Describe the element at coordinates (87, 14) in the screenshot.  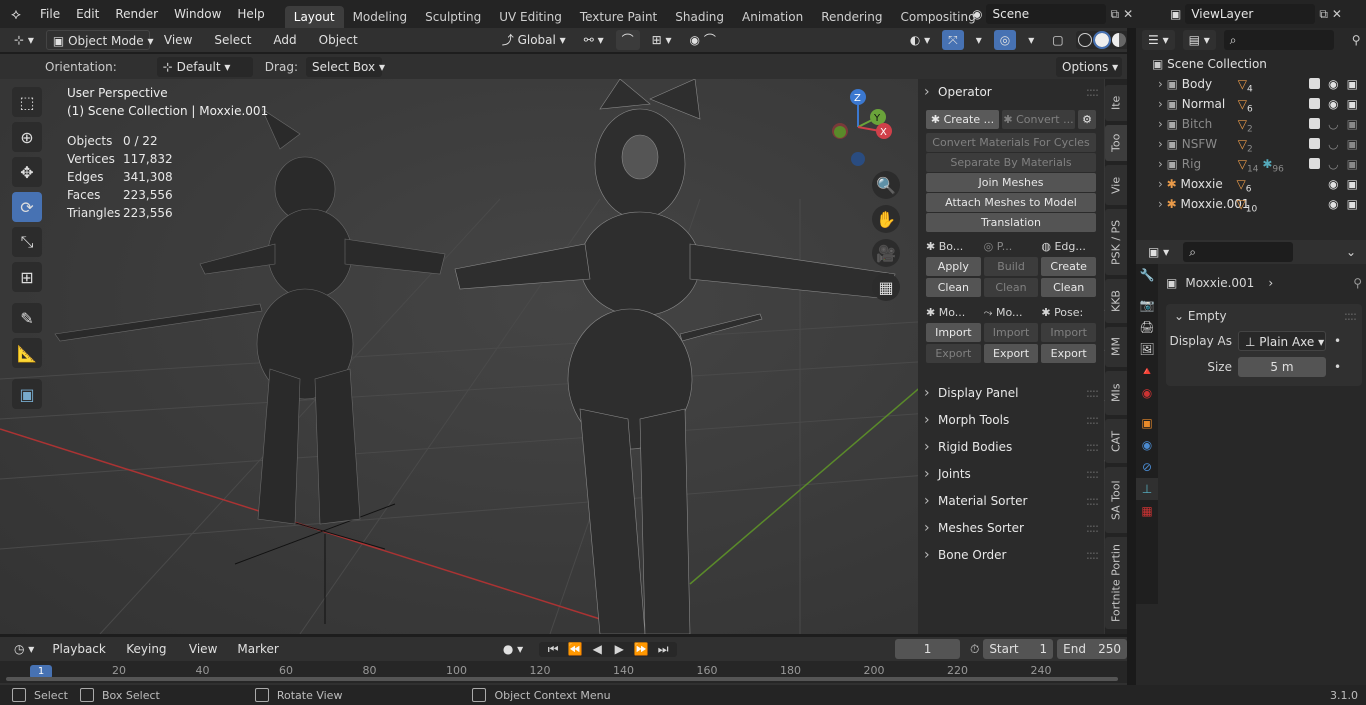
I see `menu-edit: Edit` at that location.